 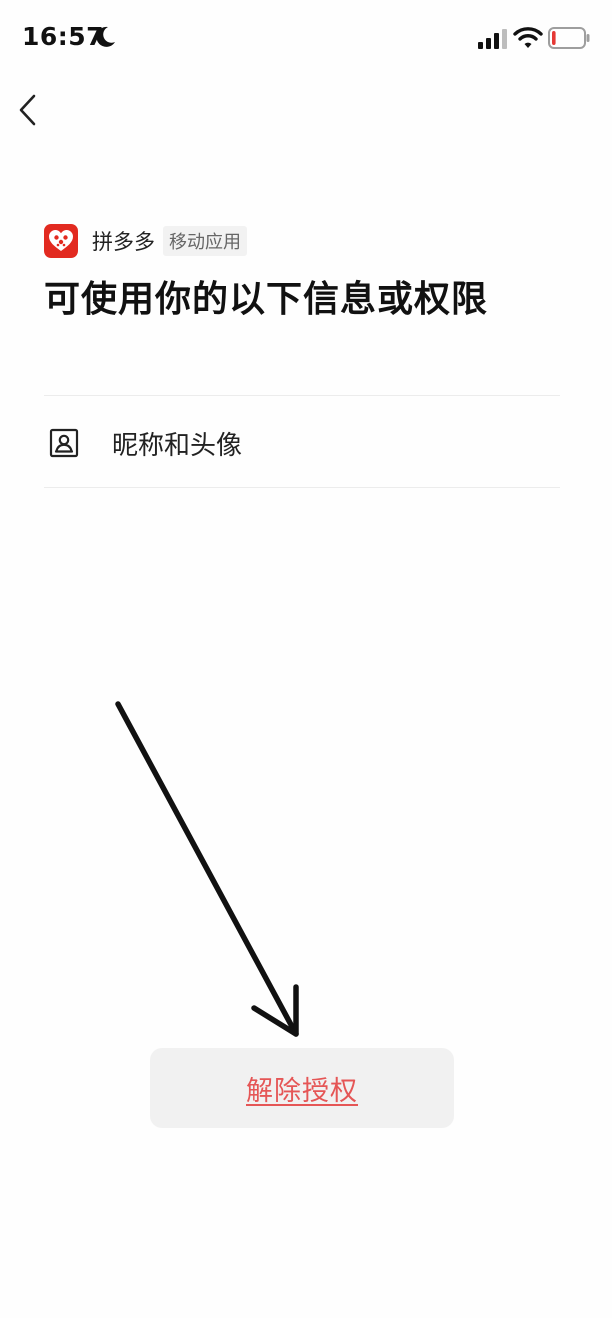 What do you see at coordinates (105, 36) in the screenshot?
I see `moon-icon` at bounding box center [105, 36].